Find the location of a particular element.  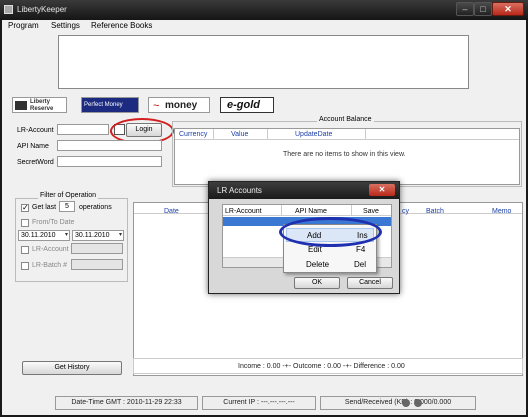

window-title: LibertyKeeper is located at coordinates (42, 9).